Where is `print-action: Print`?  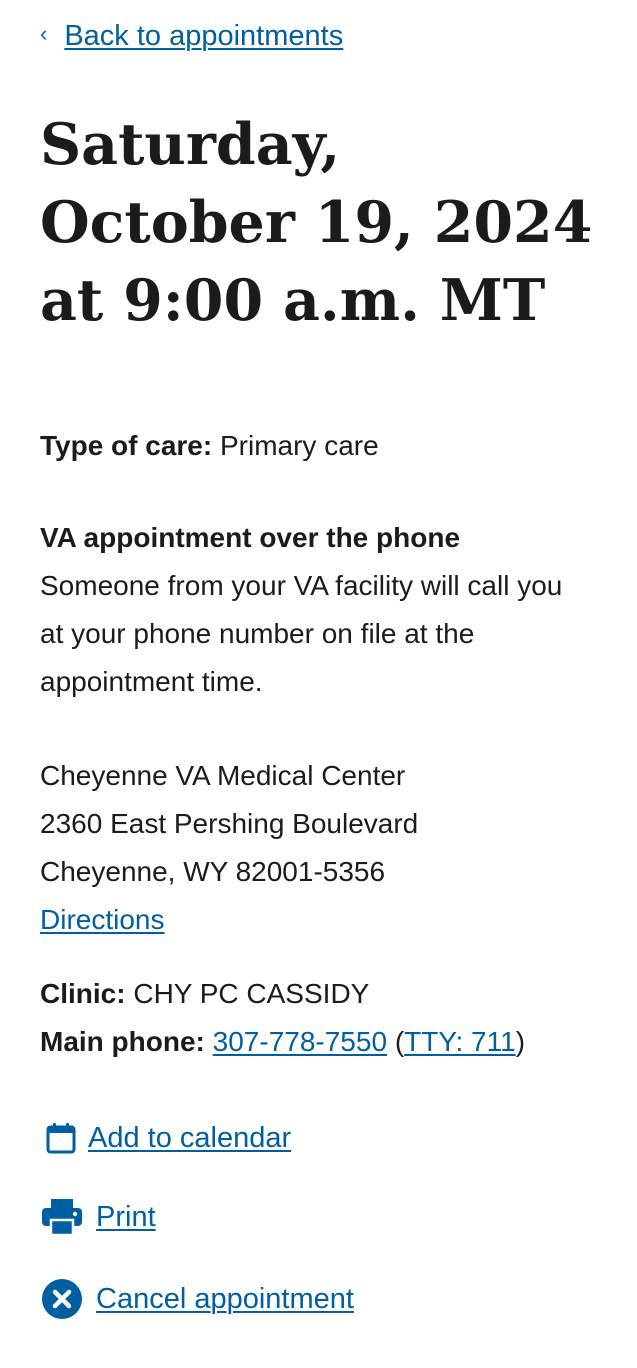 print-action: Print is located at coordinates (98, 1217).